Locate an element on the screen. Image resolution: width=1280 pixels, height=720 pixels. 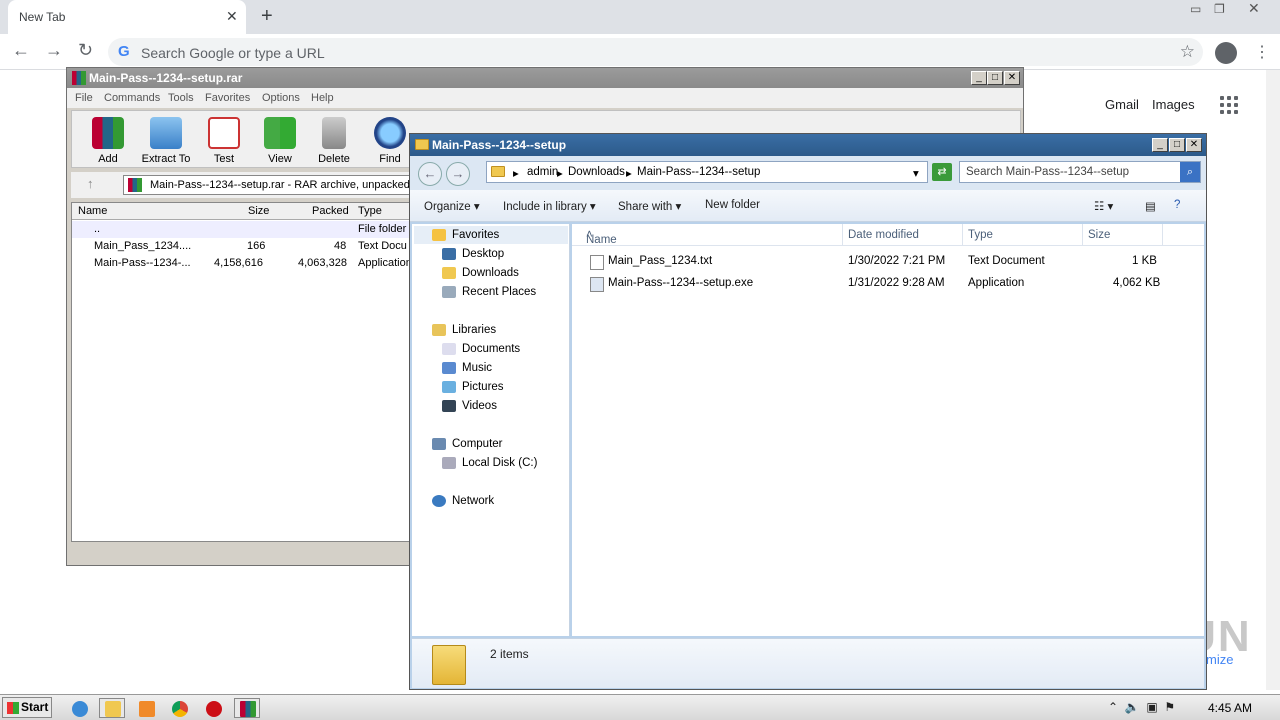
preview-pane-icon: ▤ is located at coordinates (1150, 206).